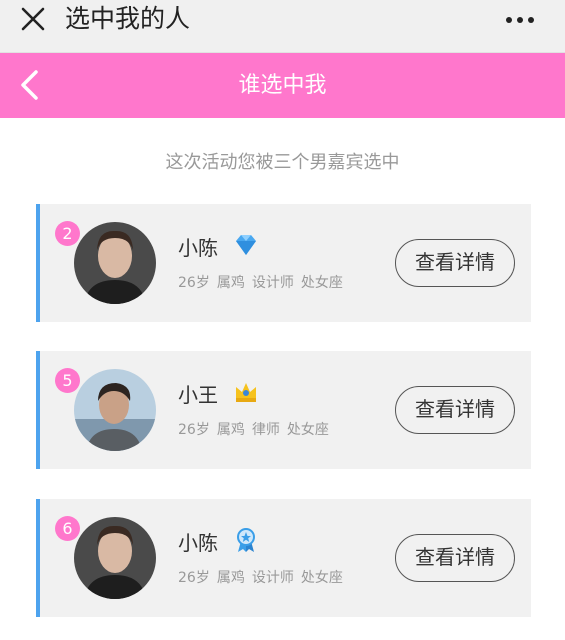 The image size is (565, 640). What do you see at coordinates (67, 380) in the screenshot?
I see `guest-number-badge: 5` at bounding box center [67, 380].